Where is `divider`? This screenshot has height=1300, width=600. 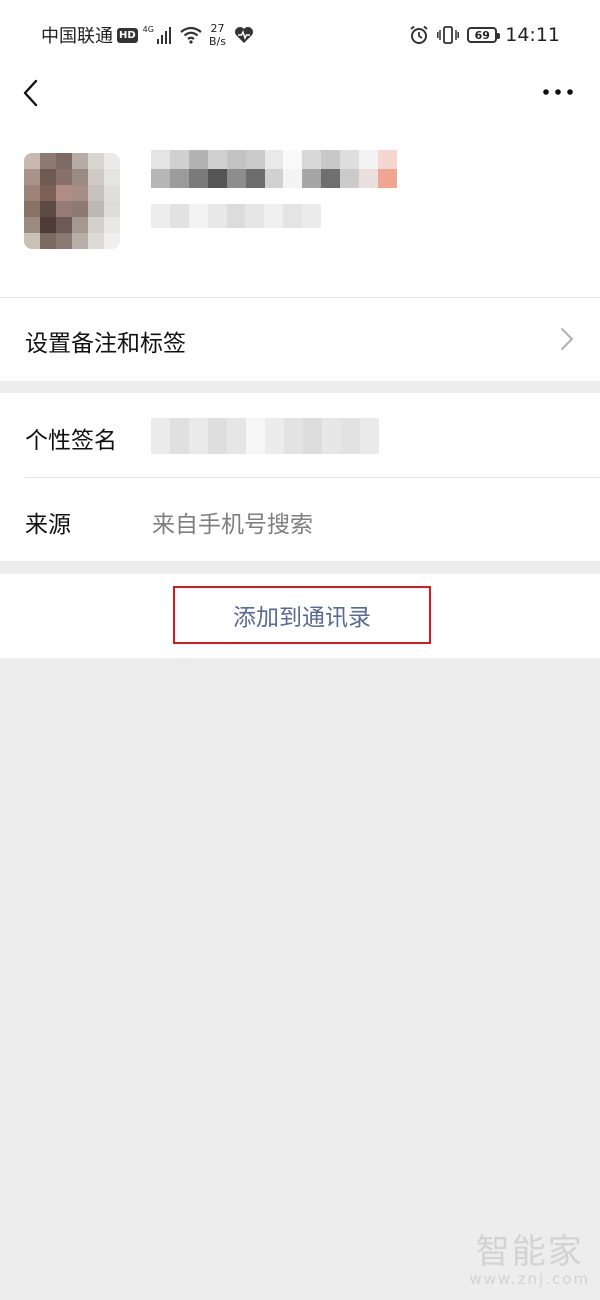 divider is located at coordinates (300, 297).